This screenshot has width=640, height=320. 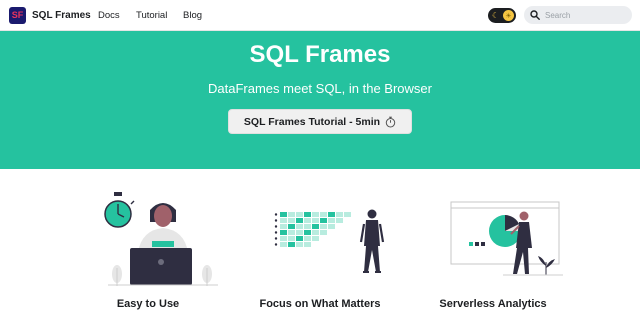 I want to click on search-input, so click(x=587, y=15).